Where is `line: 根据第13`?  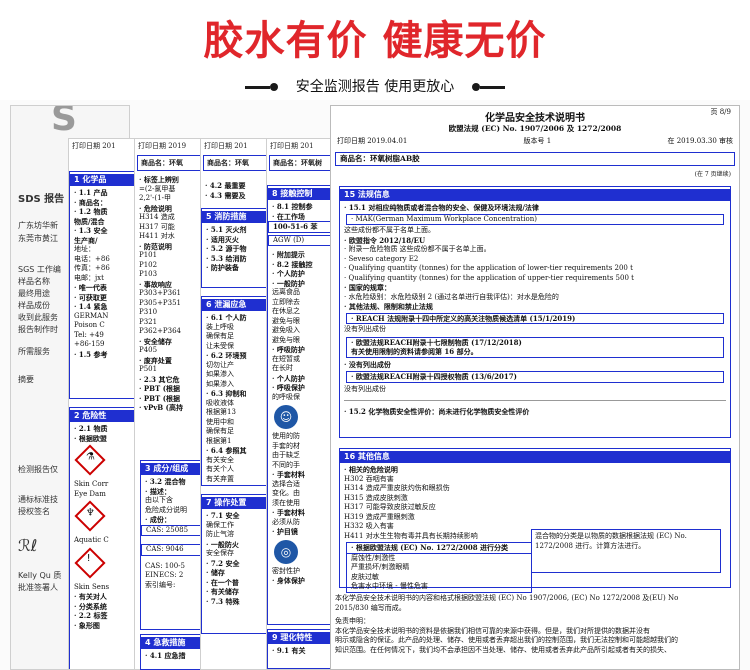 line: 根据第13 is located at coordinates (221, 412).